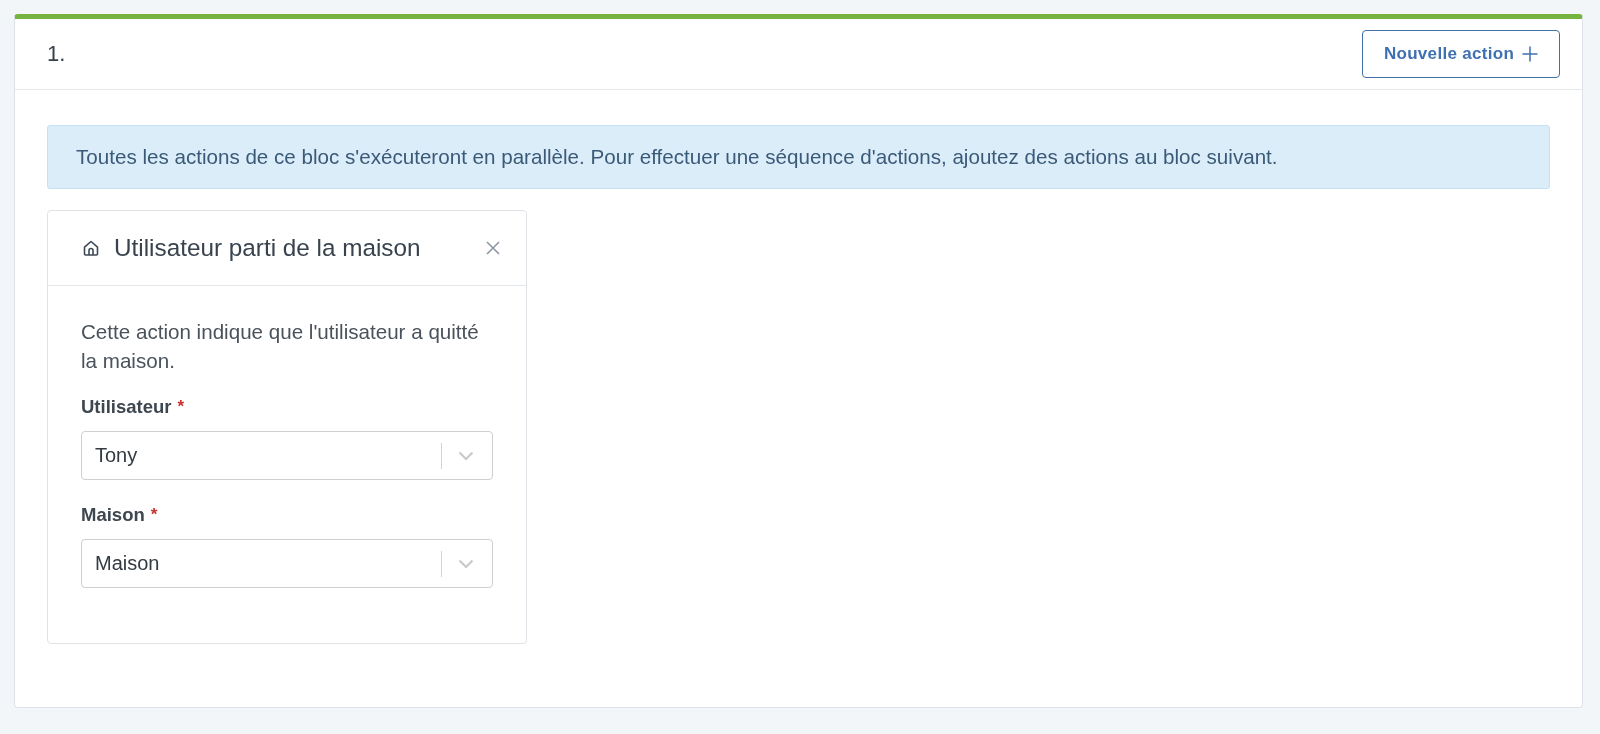 This screenshot has height=734, width=1600. I want to click on new-action-button: Nouvelle action, so click(1461, 54).